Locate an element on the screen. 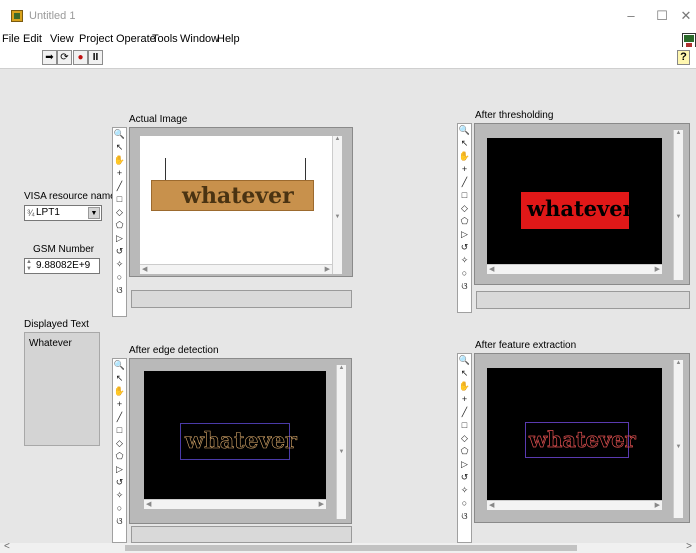  edge-label: After edge detection is located at coordinates (174, 350).